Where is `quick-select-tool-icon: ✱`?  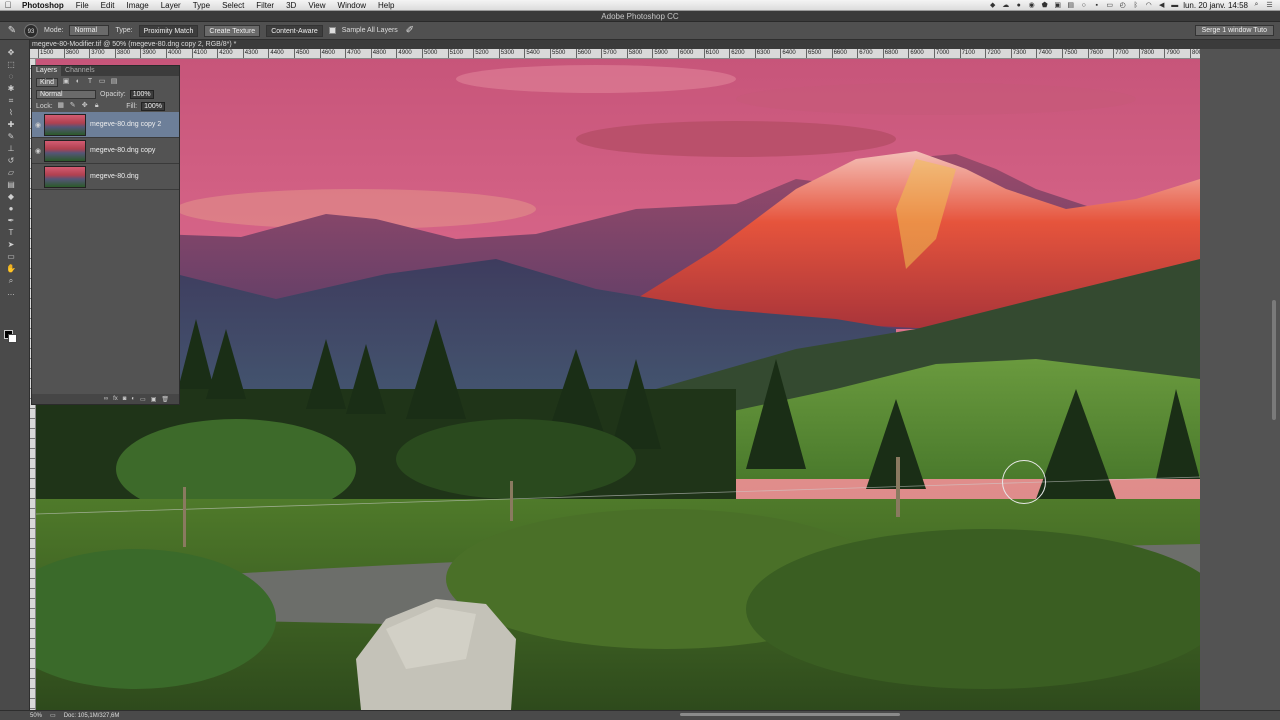
quick-select-tool-icon: ✱ is located at coordinates (11, 89).